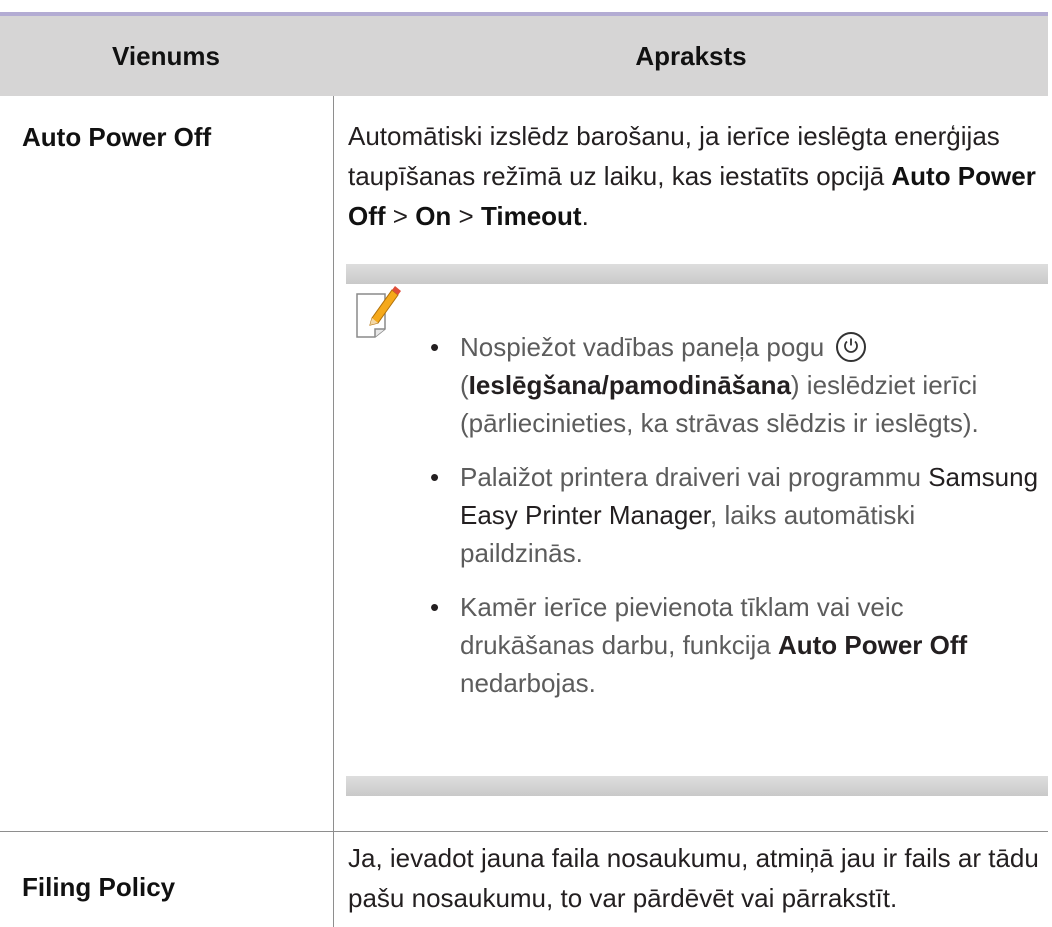  What do you see at coordinates (524, 56) in the screenshot?
I see `table-header: Vienums Apraksts` at bounding box center [524, 56].